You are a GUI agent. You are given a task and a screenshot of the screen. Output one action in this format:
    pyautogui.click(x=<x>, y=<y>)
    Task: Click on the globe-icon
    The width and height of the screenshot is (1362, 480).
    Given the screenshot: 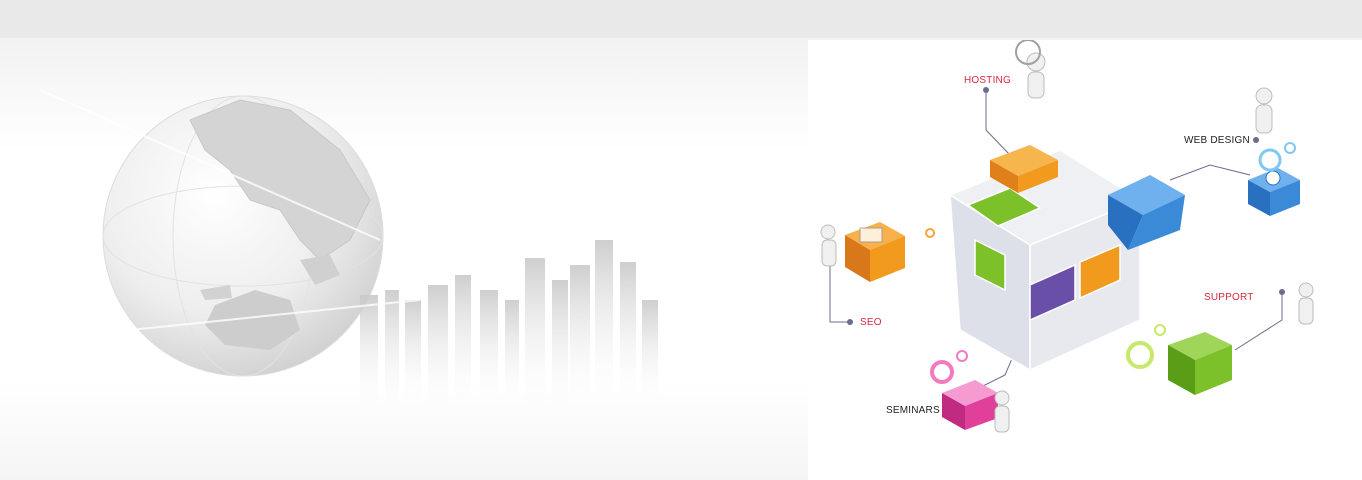 What is the action you would take?
    pyautogui.click(x=243, y=236)
    